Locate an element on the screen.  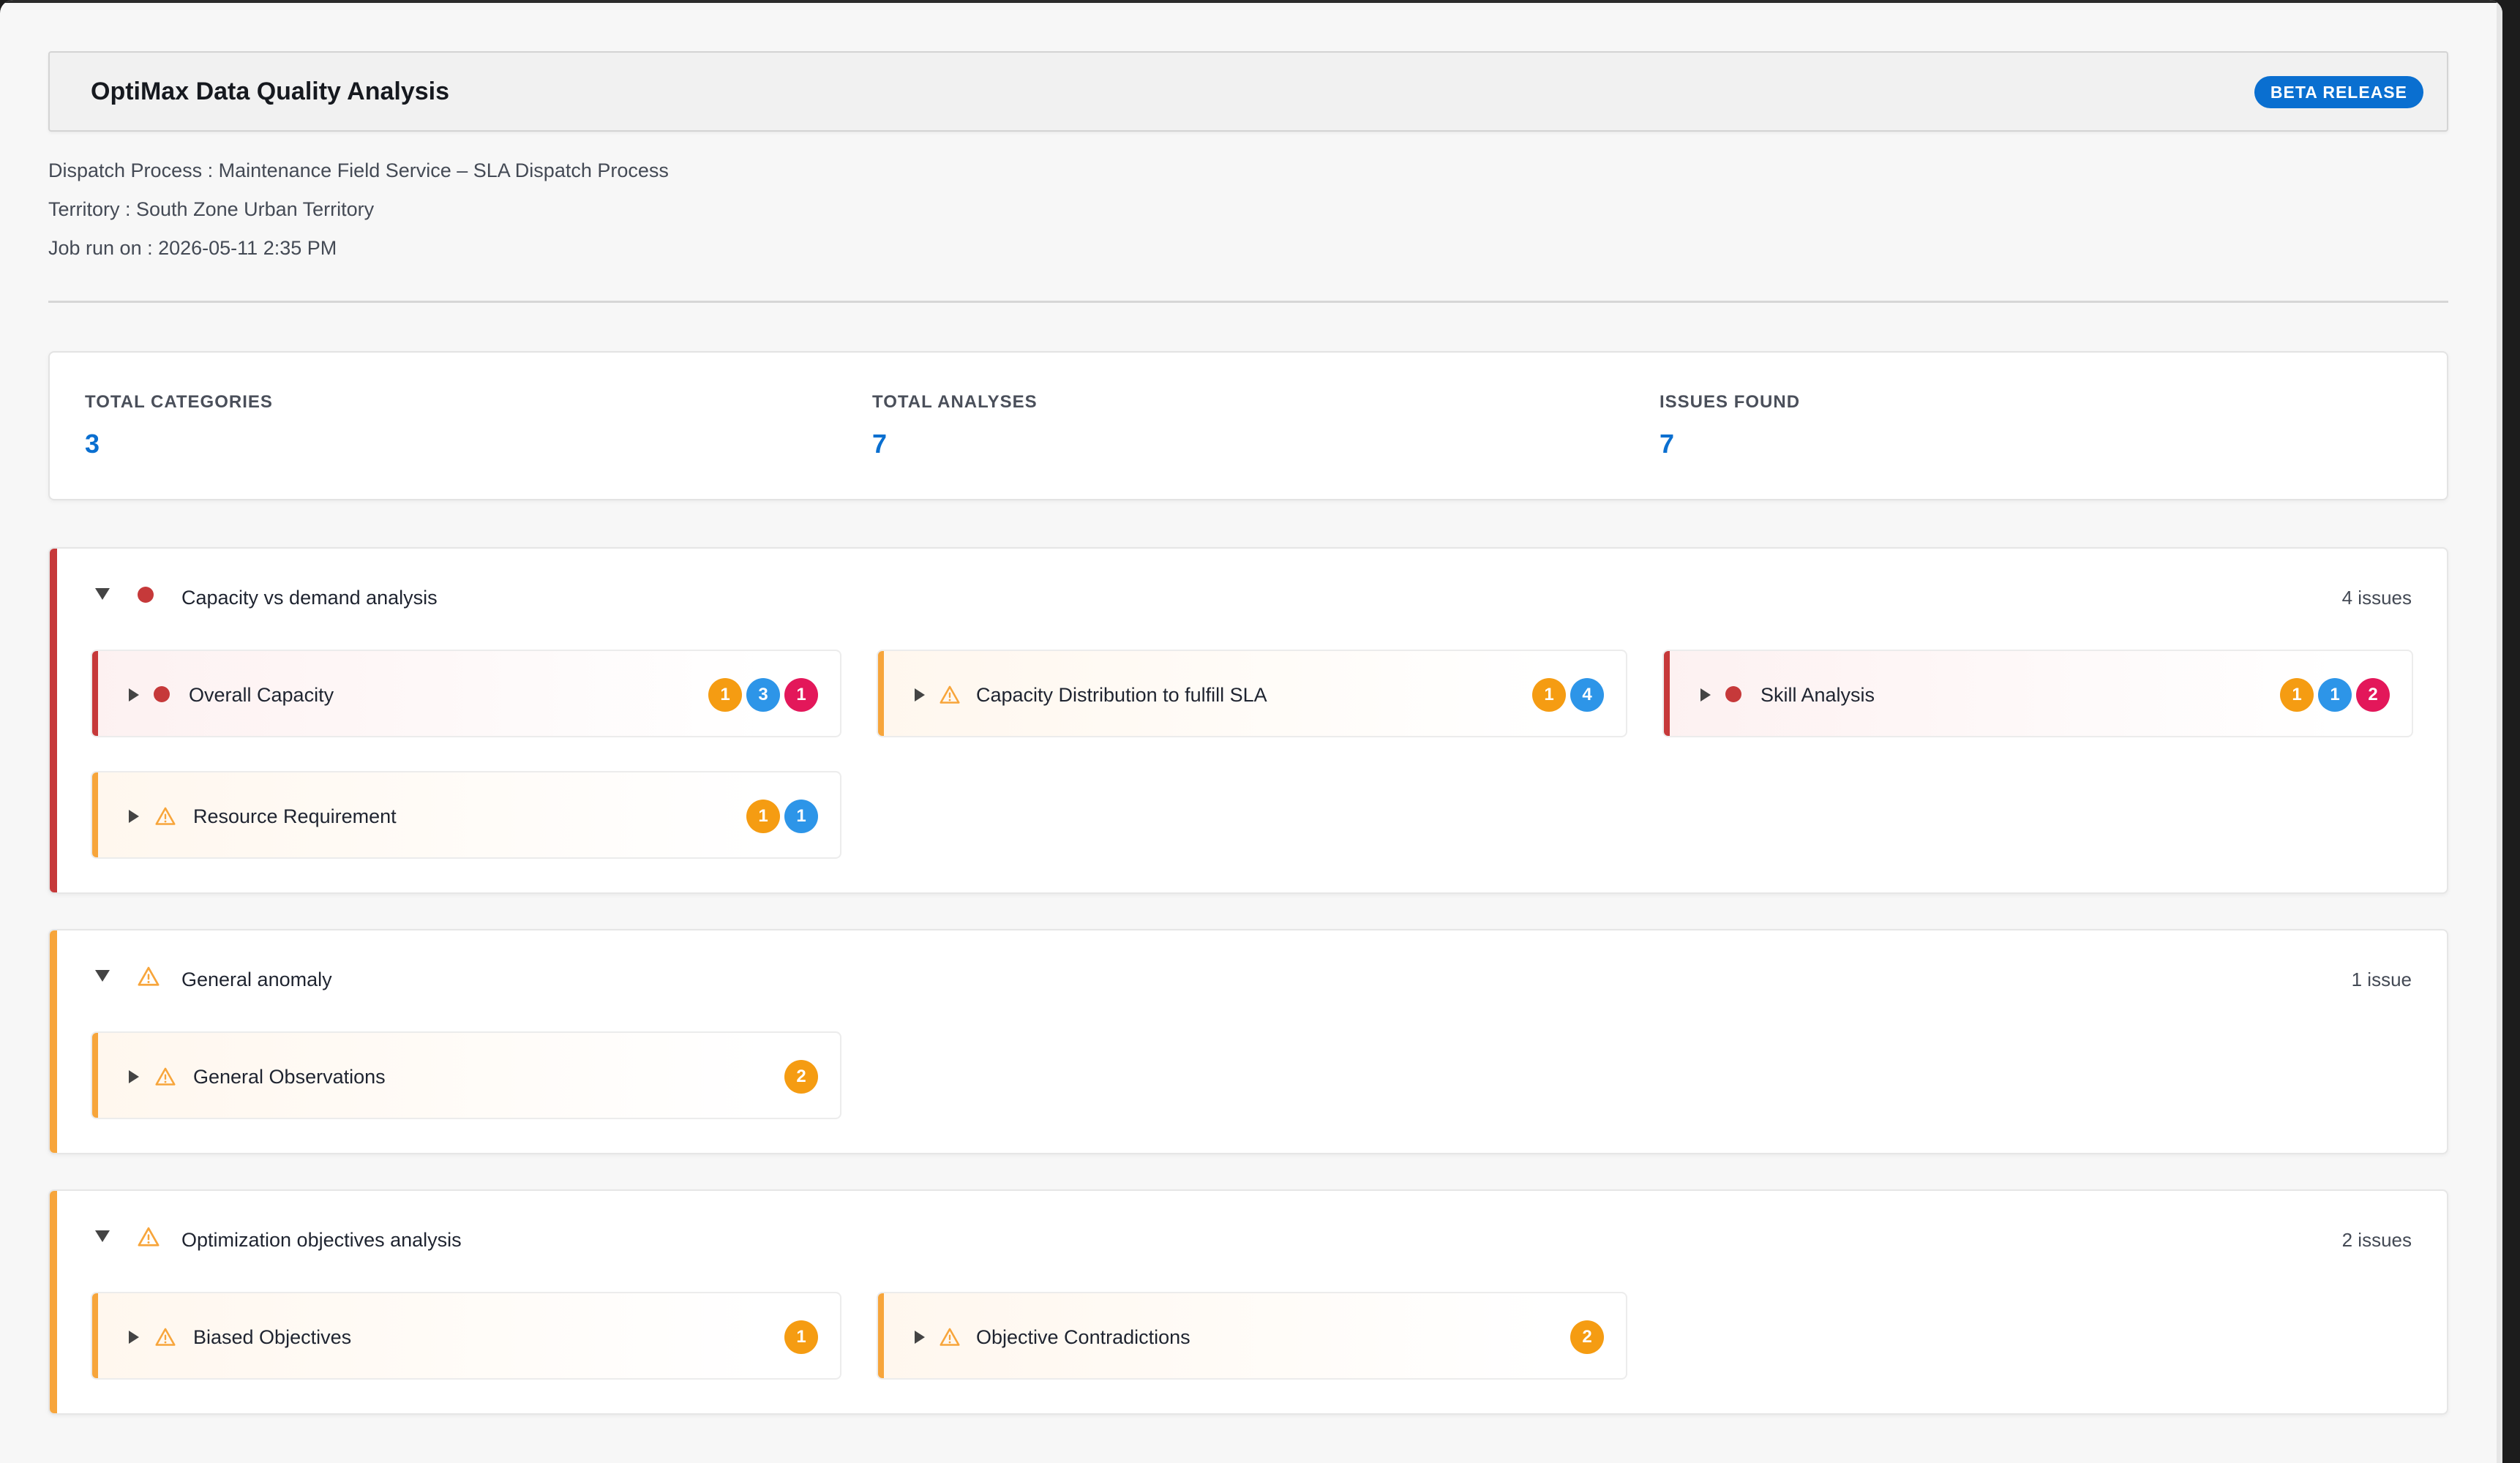
info-count-badge: 4 is located at coordinates (1587, 695).